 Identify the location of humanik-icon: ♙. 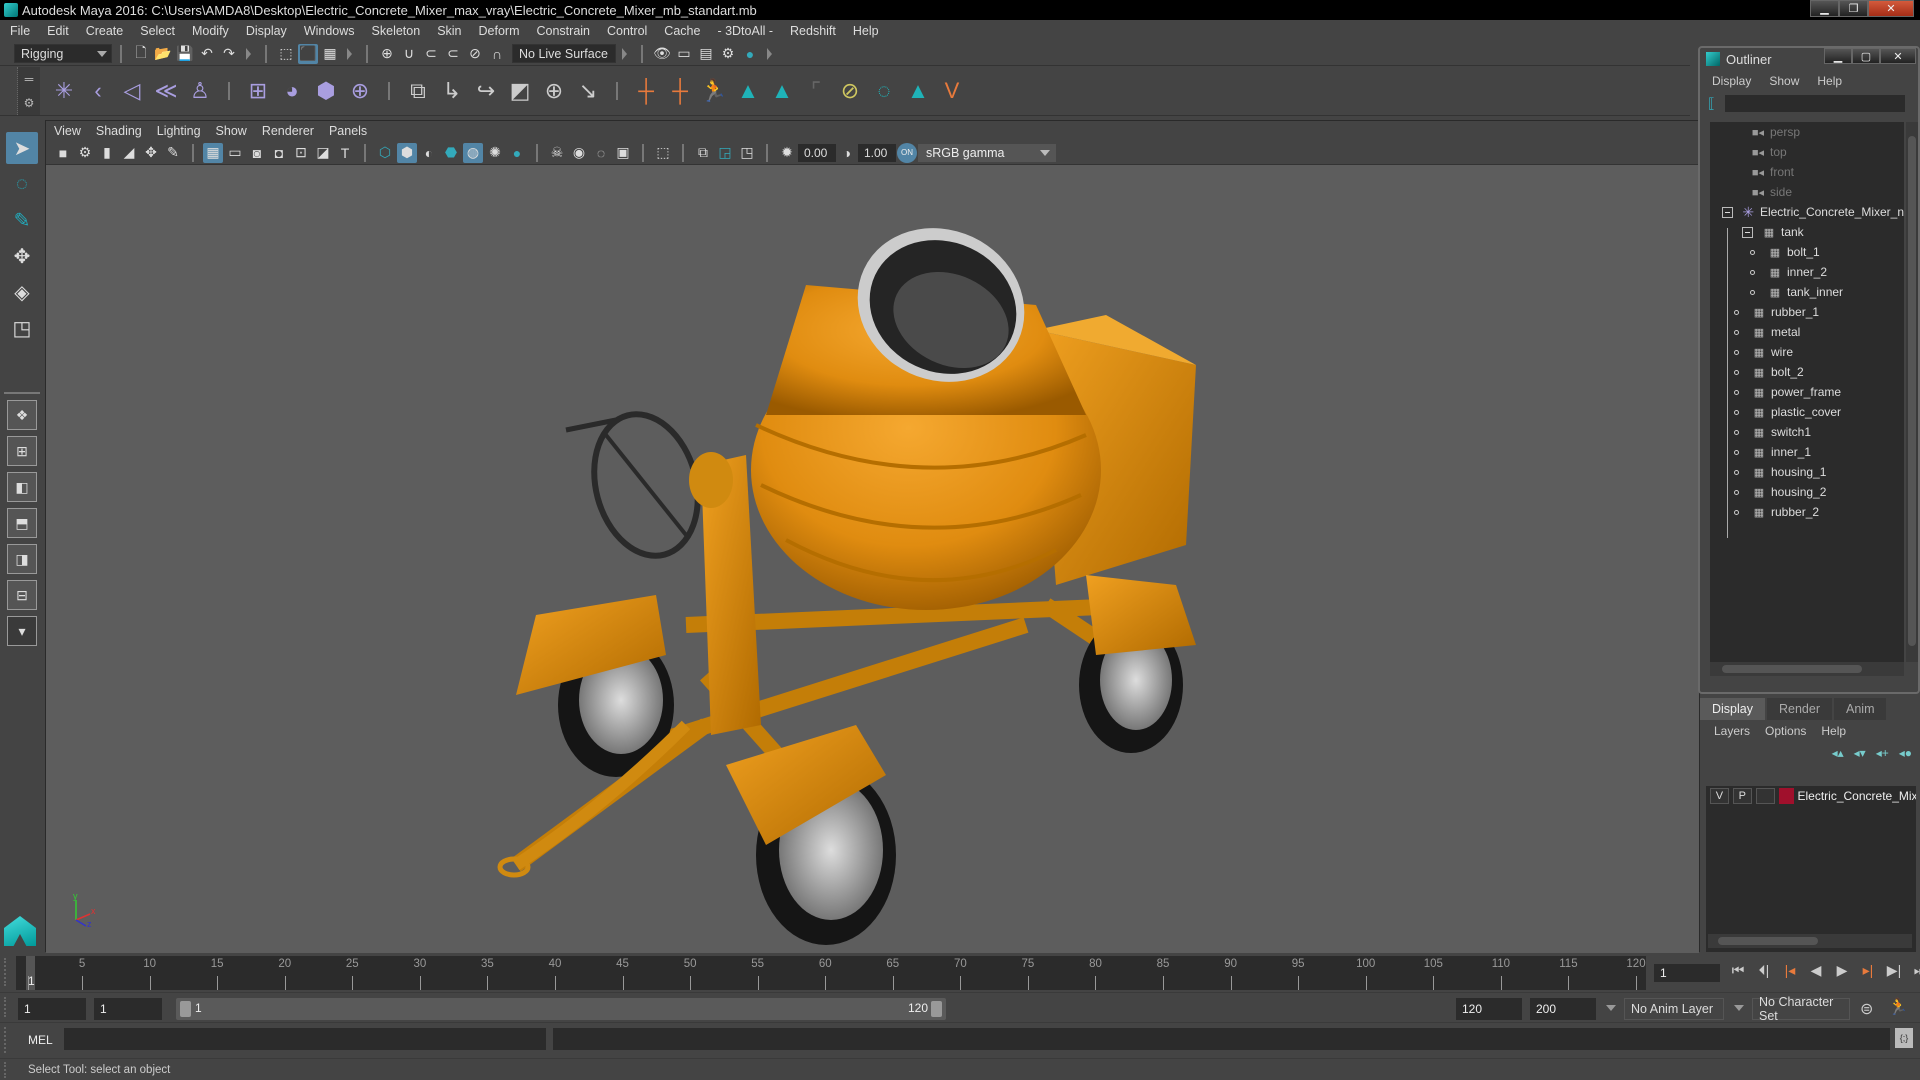
(200, 91).